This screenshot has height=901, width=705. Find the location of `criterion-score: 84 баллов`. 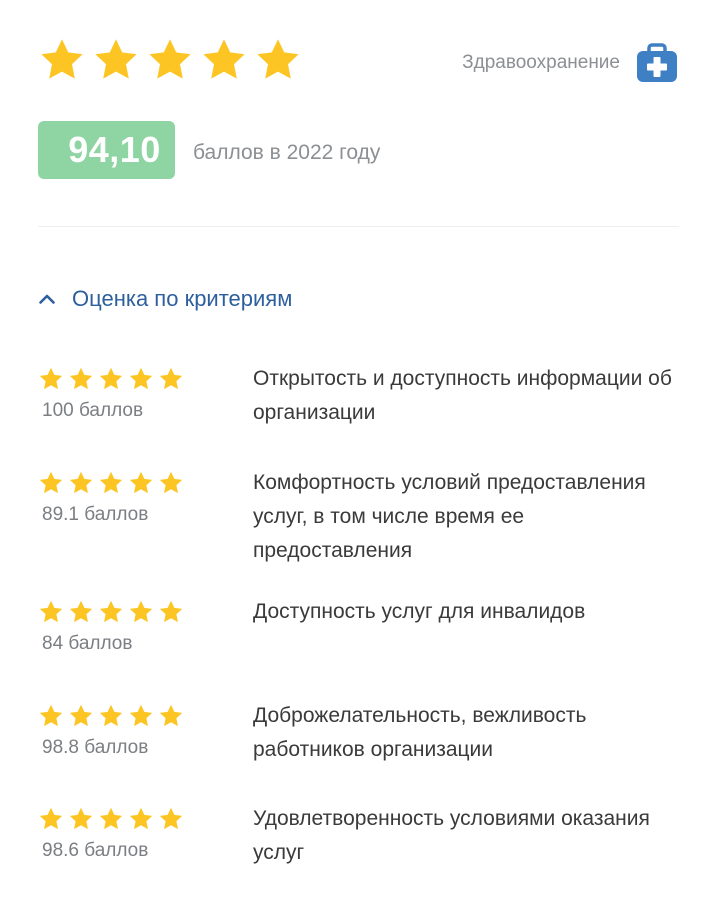

criterion-score: 84 баллов is located at coordinates (87, 643).